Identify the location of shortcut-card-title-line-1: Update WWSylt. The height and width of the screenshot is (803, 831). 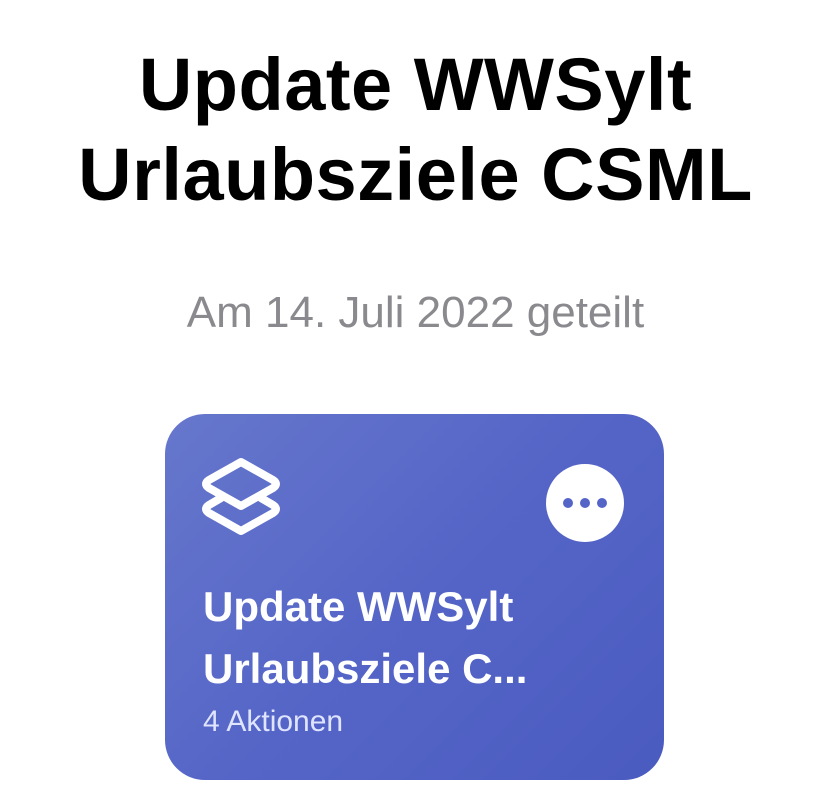
(358, 606).